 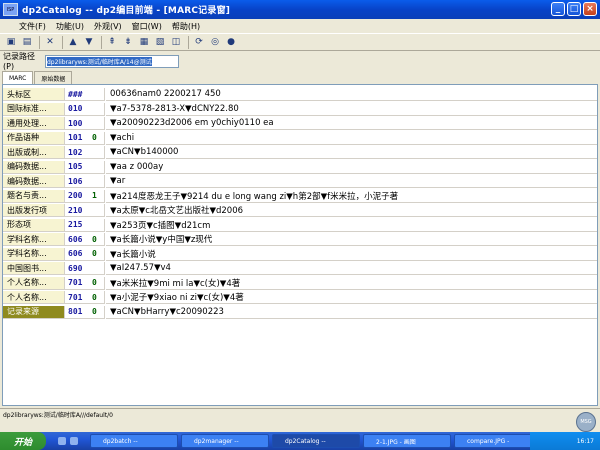 I want to click on field-name: 记录来源, so click(x=34, y=312).